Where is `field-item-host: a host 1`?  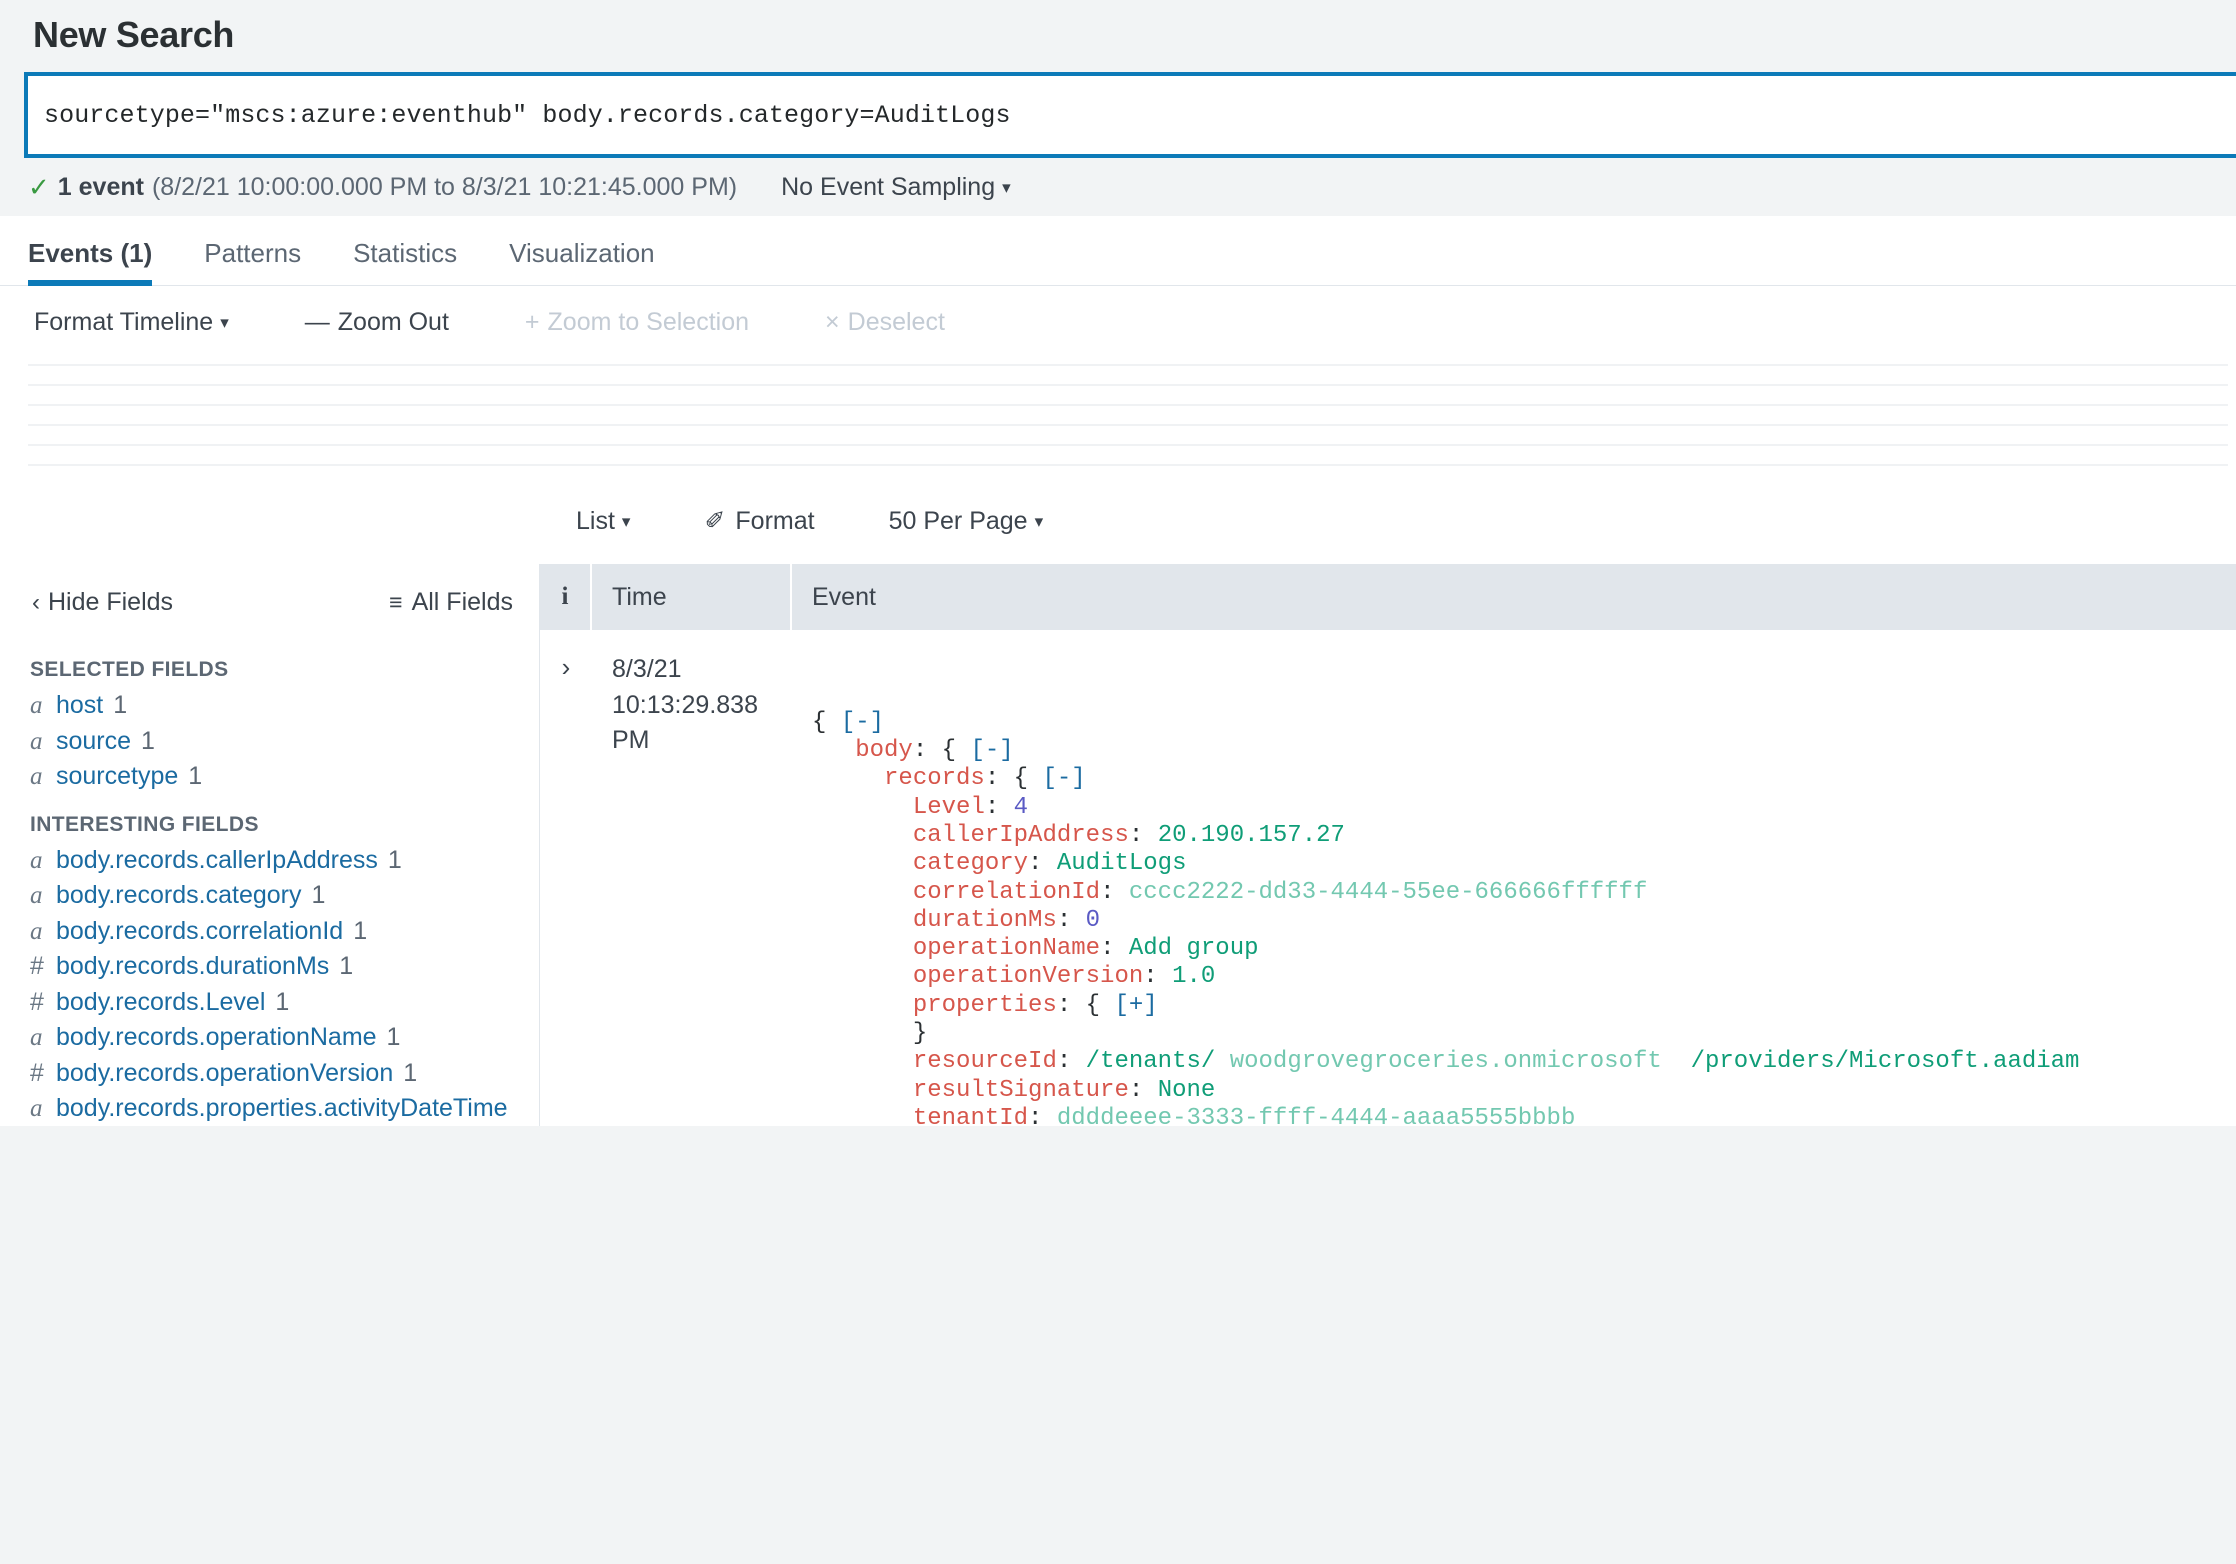 field-item-host: a host 1 is located at coordinates (269, 706).